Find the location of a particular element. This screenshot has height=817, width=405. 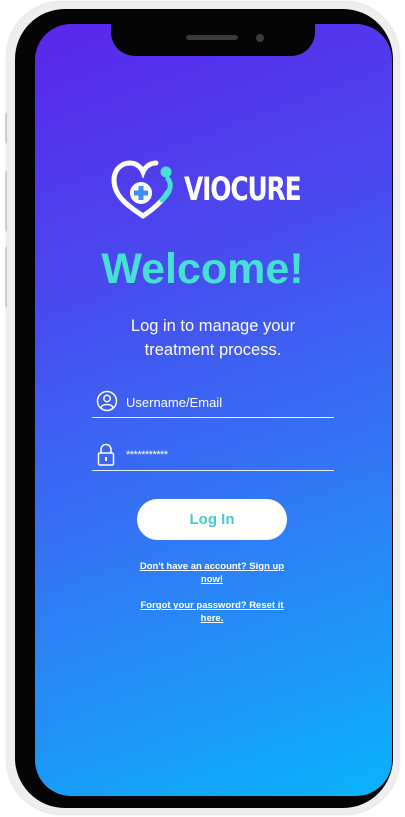

login-subtitle: Log in to manage your treatment process. is located at coordinates (213, 338).